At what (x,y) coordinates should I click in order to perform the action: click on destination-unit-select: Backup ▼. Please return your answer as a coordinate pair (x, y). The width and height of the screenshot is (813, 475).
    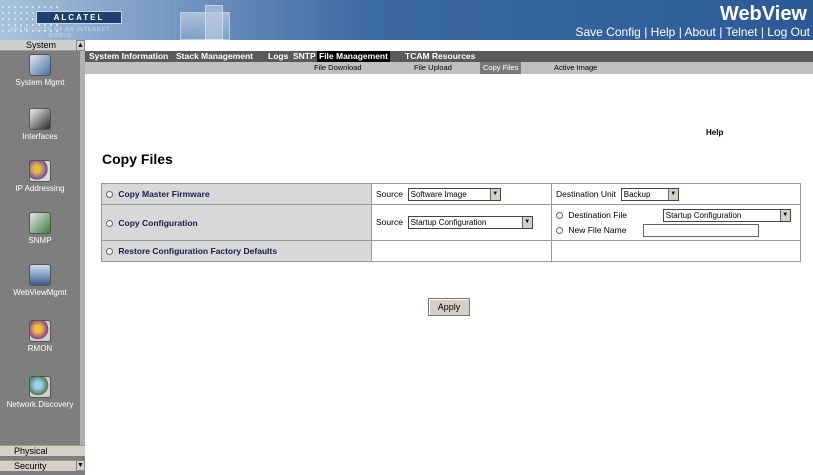
    Looking at the image, I should click on (649, 194).